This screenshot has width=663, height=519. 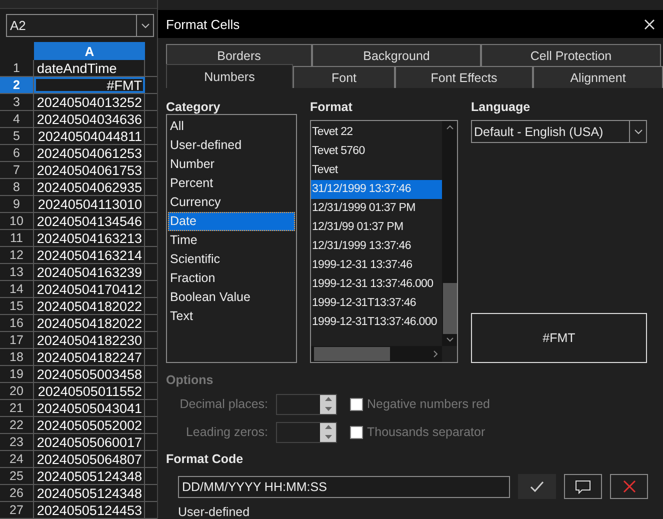 I want to click on language-dropdown: Default - English (USA), so click(x=559, y=131).